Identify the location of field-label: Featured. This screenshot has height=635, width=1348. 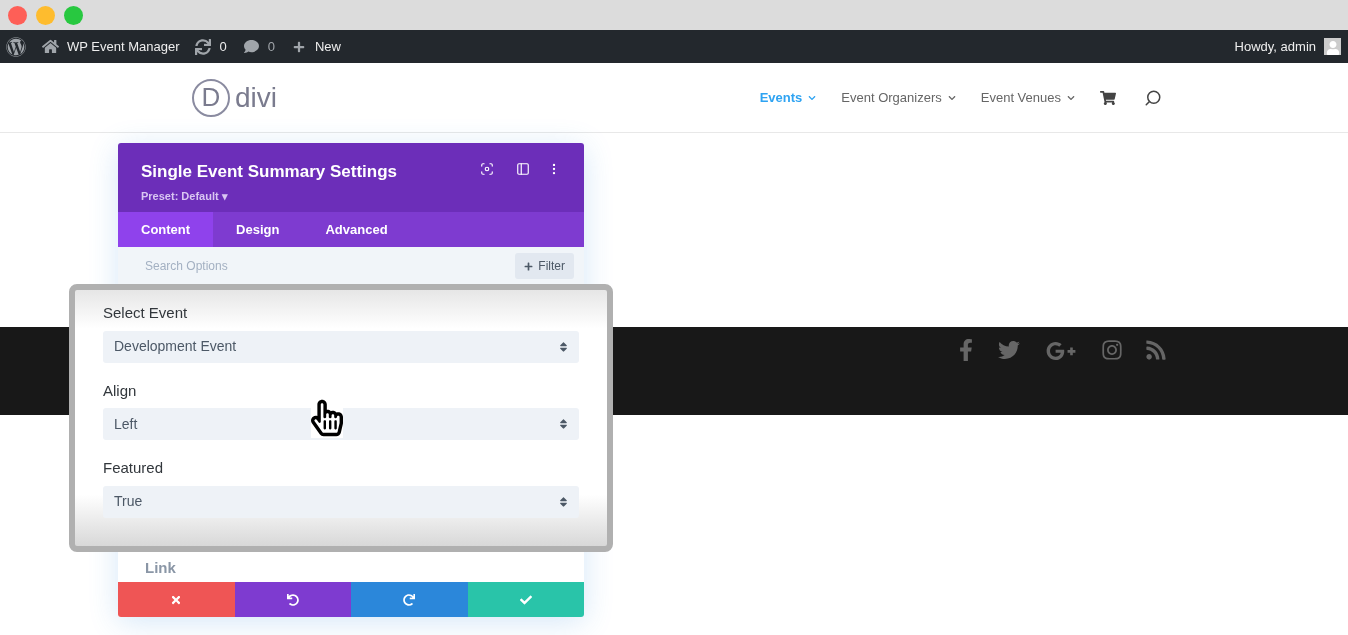
(134, 468).